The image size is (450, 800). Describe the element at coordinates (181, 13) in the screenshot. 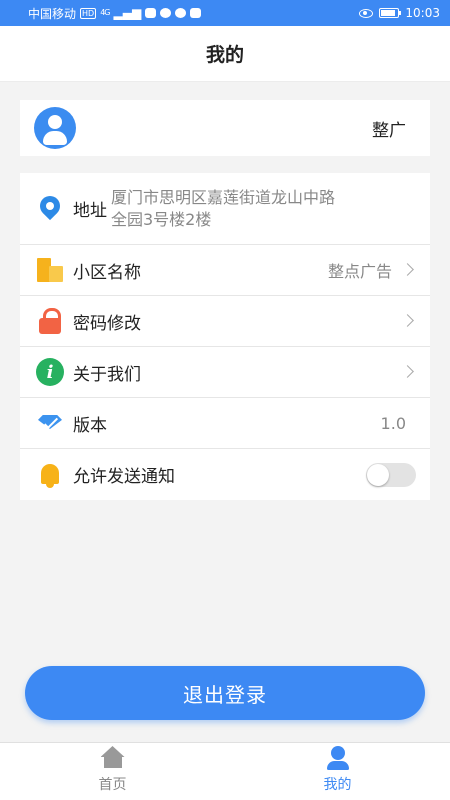

I see `wechat-icon` at that location.